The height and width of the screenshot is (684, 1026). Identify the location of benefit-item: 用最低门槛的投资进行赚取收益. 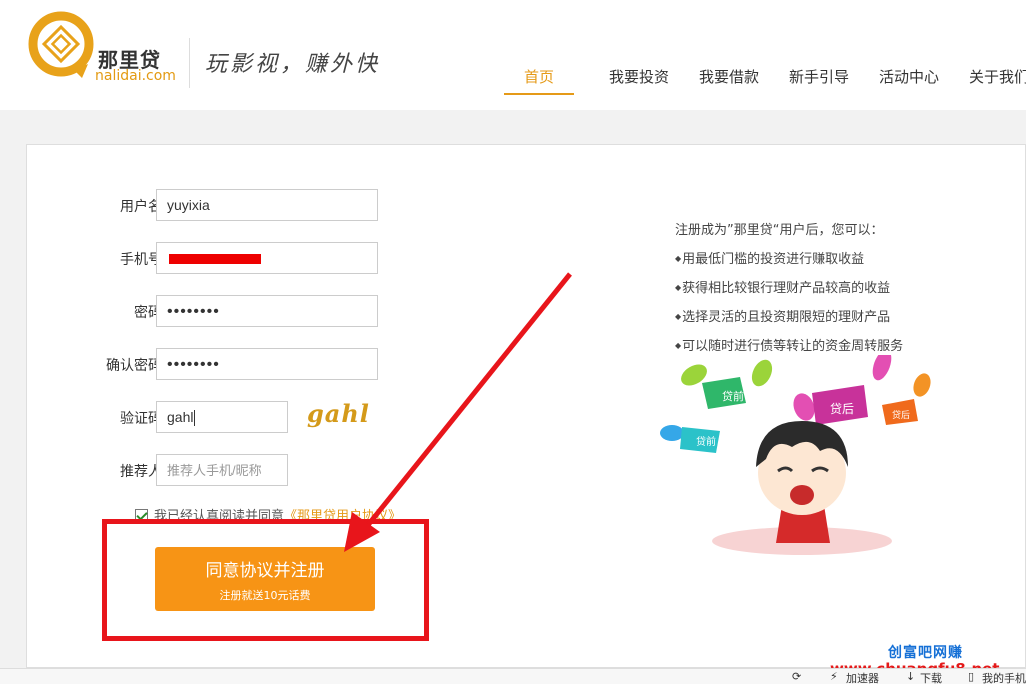
(789, 257).